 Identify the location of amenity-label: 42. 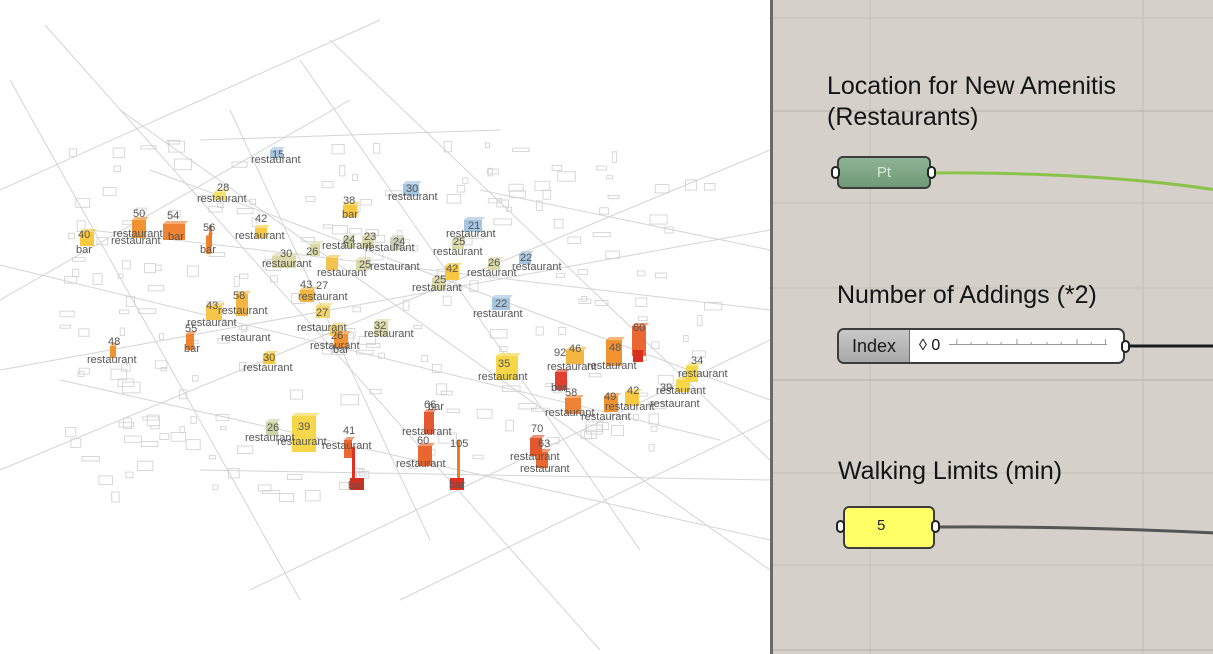
(452, 269).